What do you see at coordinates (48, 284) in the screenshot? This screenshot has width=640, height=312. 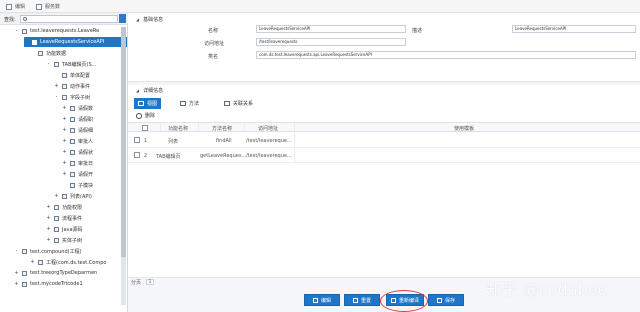 I see `tree-node: + test.mycodeTrtcode1` at bounding box center [48, 284].